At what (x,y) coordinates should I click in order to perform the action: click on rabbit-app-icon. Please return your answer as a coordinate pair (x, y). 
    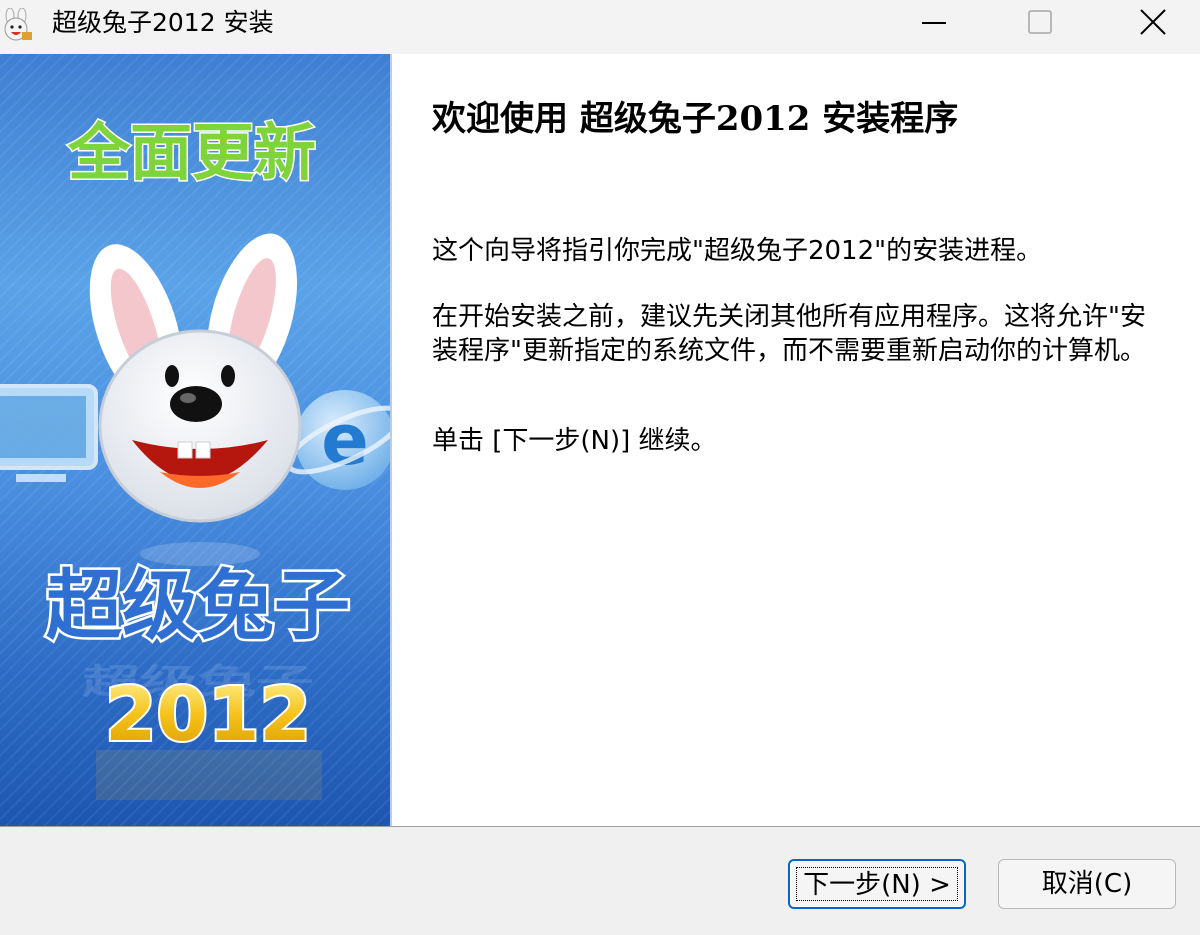
    Looking at the image, I should click on (17, 24).